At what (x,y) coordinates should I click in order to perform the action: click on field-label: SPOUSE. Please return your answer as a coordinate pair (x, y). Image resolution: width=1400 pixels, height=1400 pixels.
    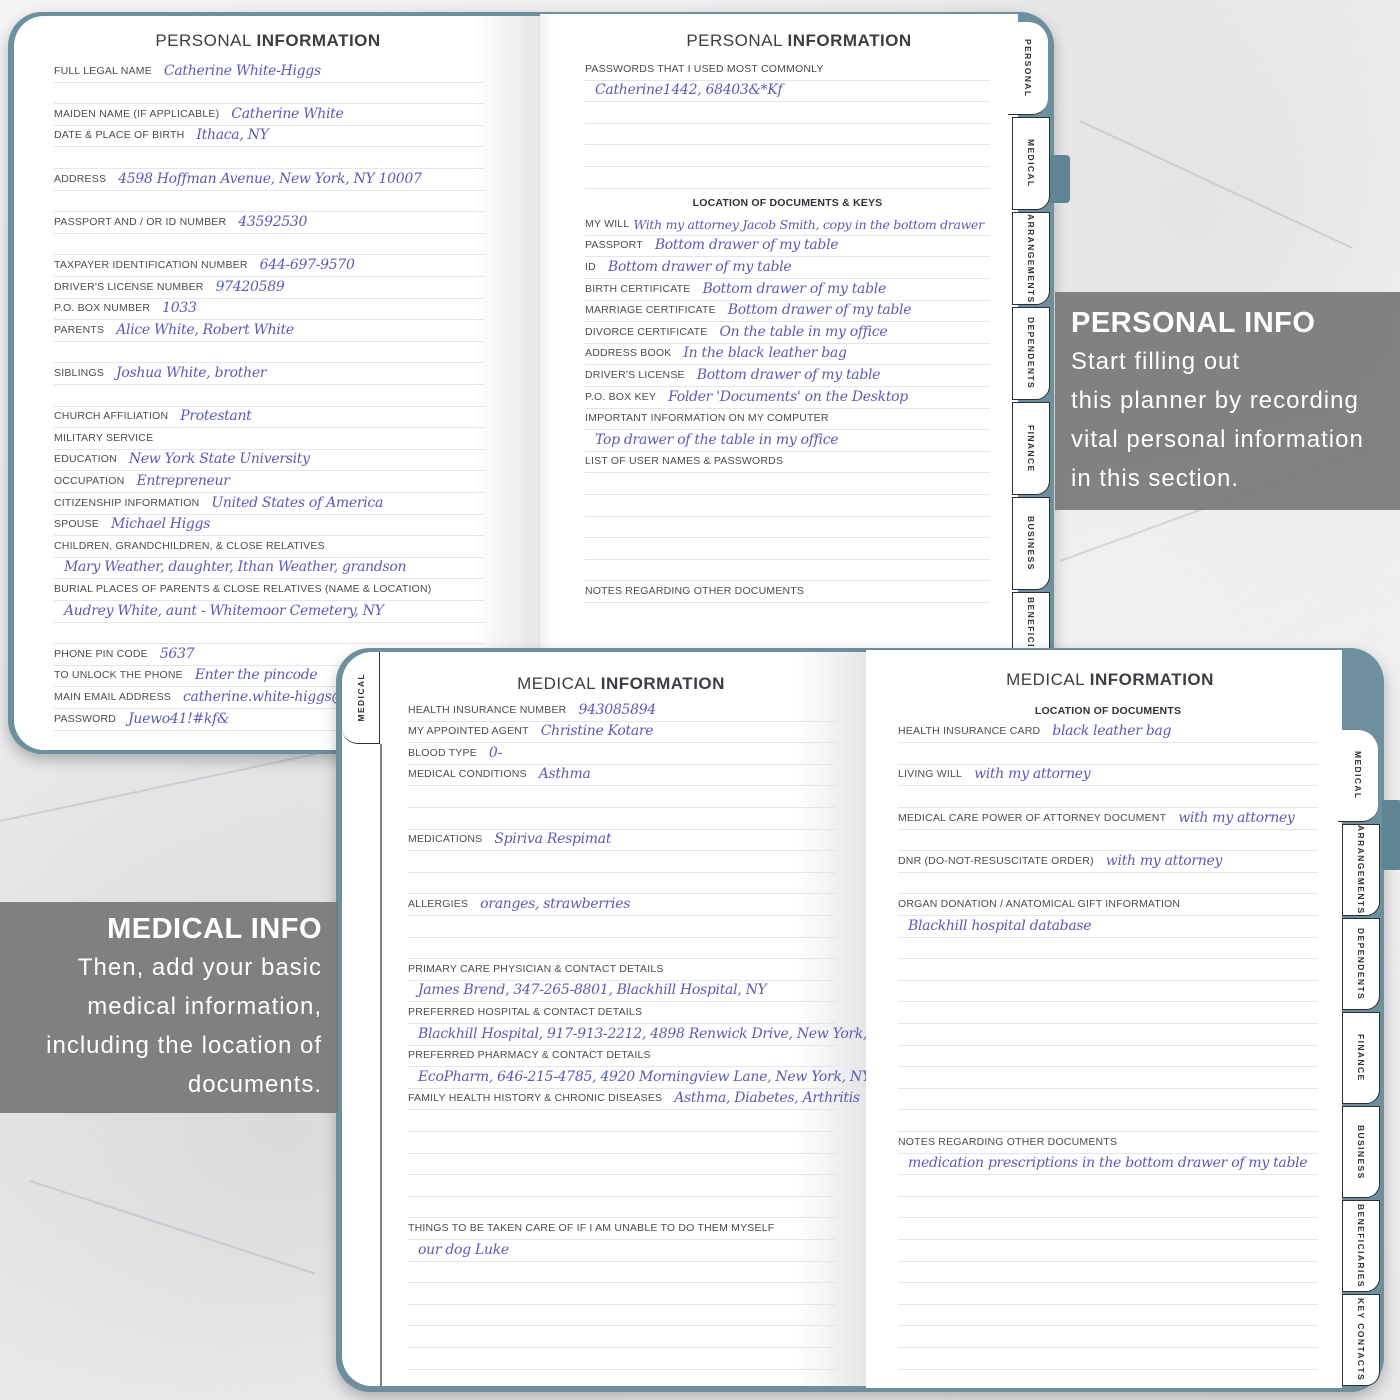
    Looking at the image, I should click on (76, 524).